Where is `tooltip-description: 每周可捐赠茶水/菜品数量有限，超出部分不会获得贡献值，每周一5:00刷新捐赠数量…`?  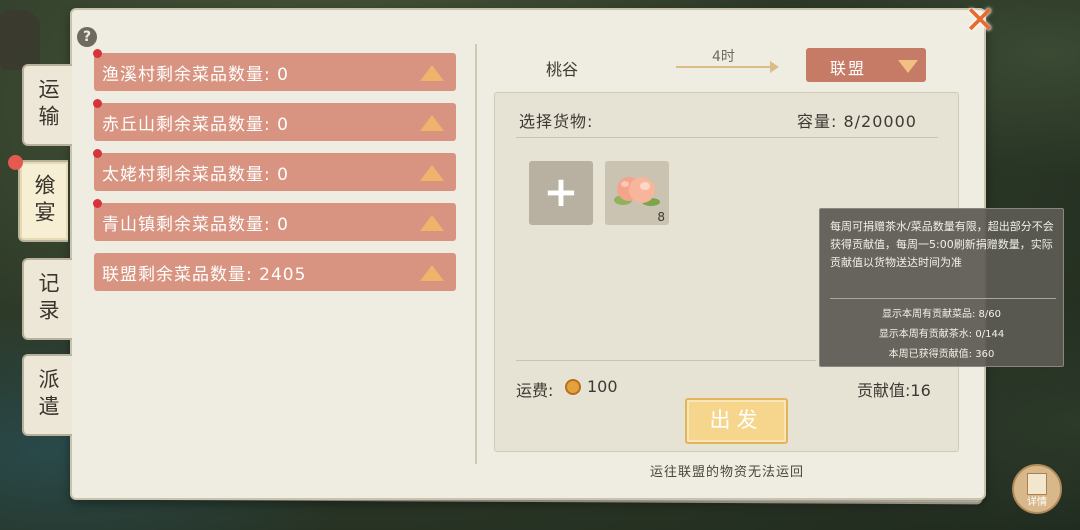
tooltip-description: 每周可捐赠茶水/菜品数量有限，超出部分不会获得贡献值，每周一5:00刷新捐赠数量… is located at coordinates (942, 244).